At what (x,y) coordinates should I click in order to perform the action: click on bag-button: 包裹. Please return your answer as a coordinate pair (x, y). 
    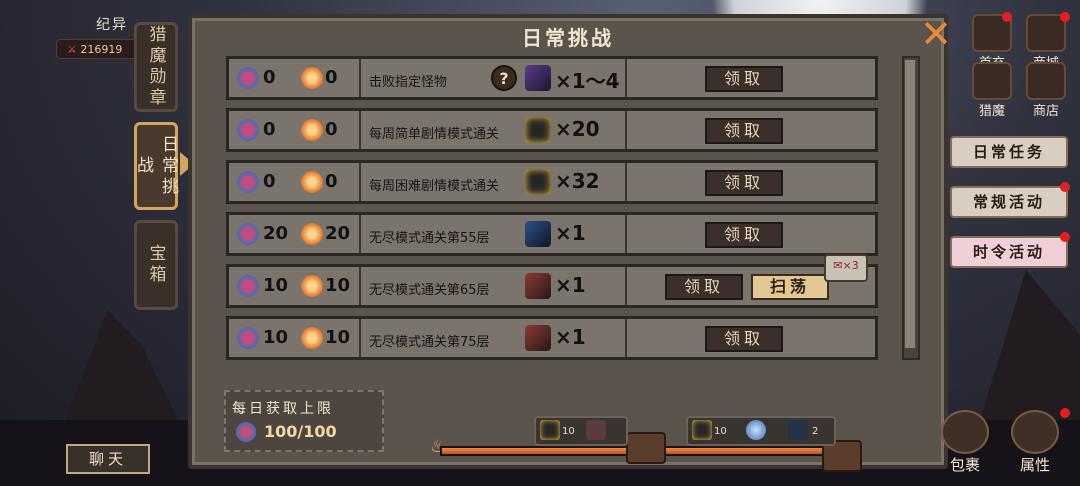
    Looking at the image, I should click on (965, 442).